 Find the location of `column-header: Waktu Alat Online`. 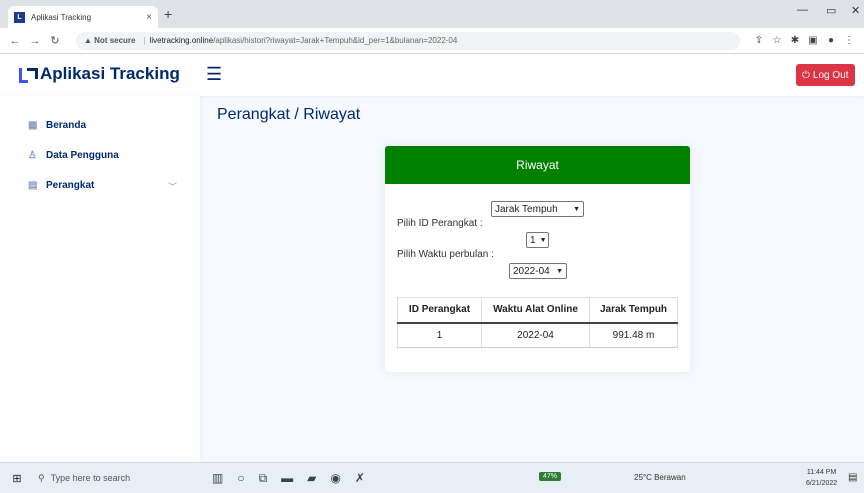

column-header: Waktu Alat Online is located at coordinates (535, 310).